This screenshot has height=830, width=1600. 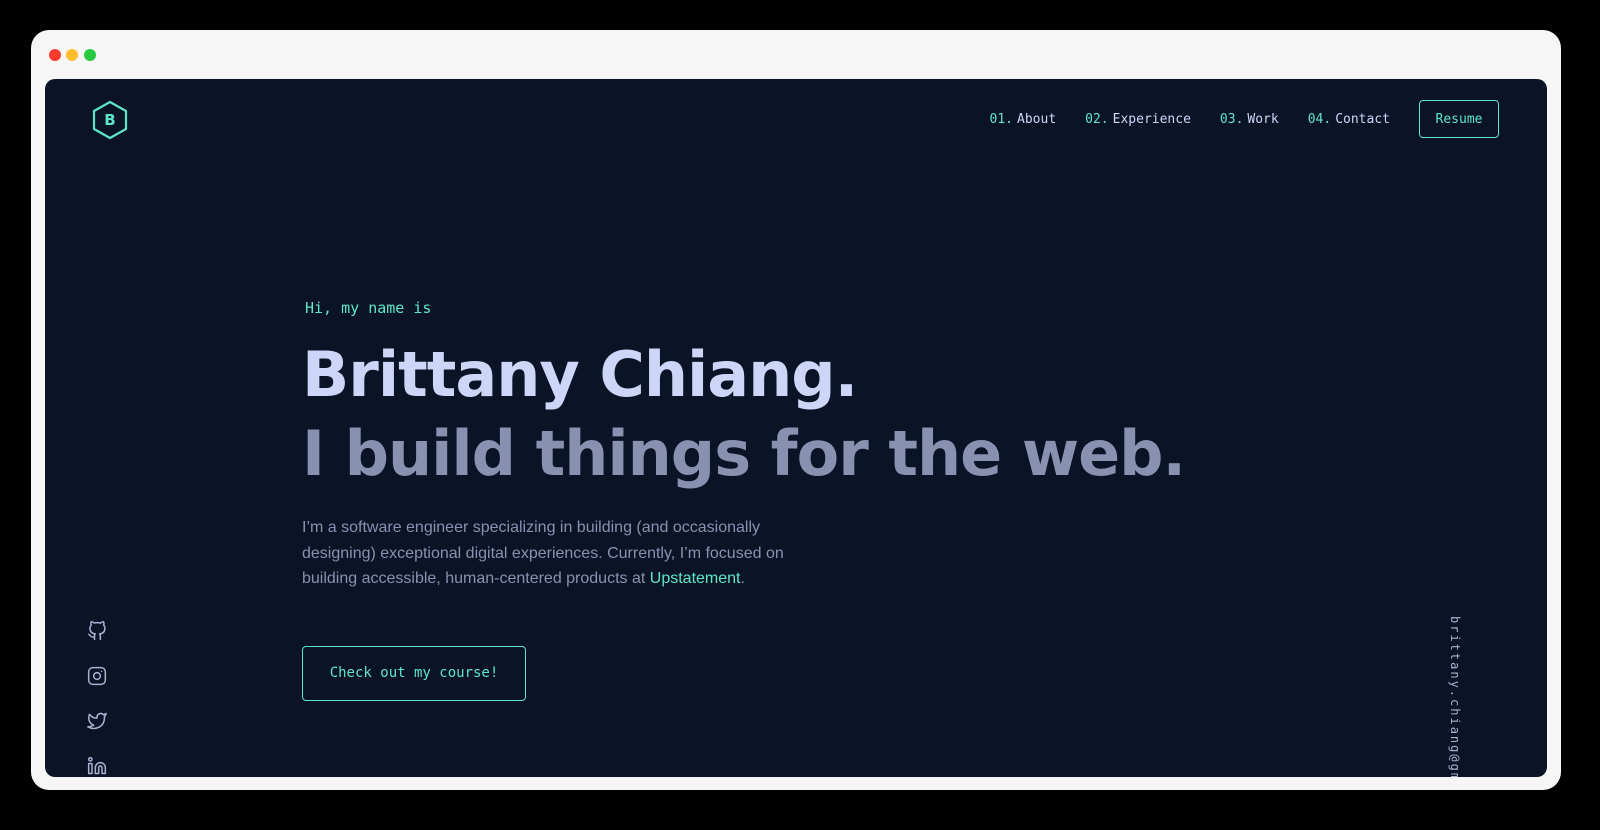 I want to click on nav-item-contact: 04. Contact, so click(x=1349, y=119).